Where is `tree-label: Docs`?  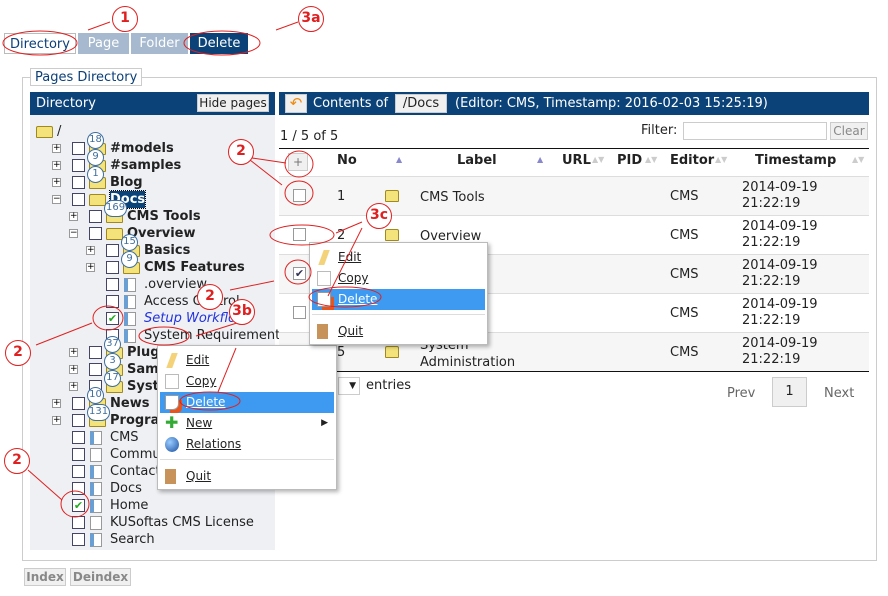 tree-label: Docs is located at coordinates (126, 488).